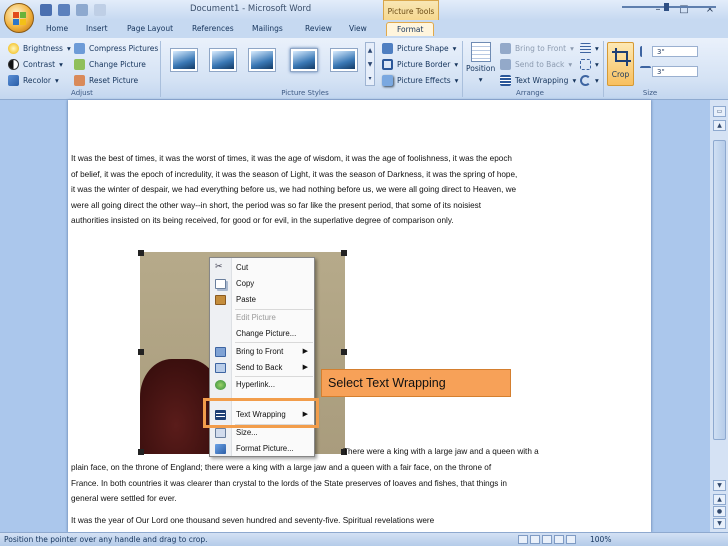 The image size is (728, 546). I want to click on rotate-button: ▾, so click(589, 80).